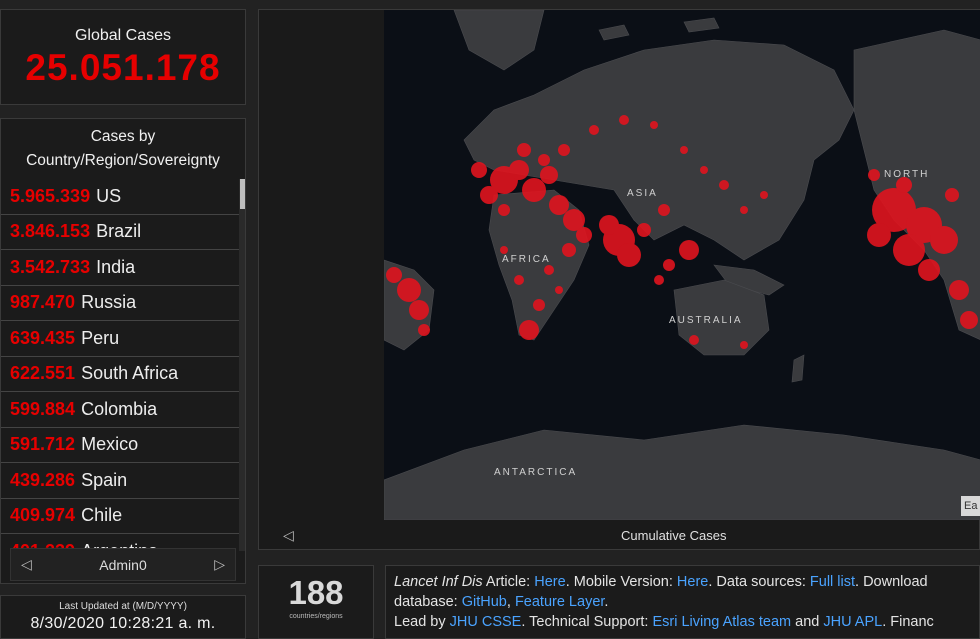 Image resolution: width=980 pixels, height=639 pixels. What do you see at coordinates (642, 193) in the screenshot?
I see `map-label-asia: ASIA` at bounding box center [642, 193].